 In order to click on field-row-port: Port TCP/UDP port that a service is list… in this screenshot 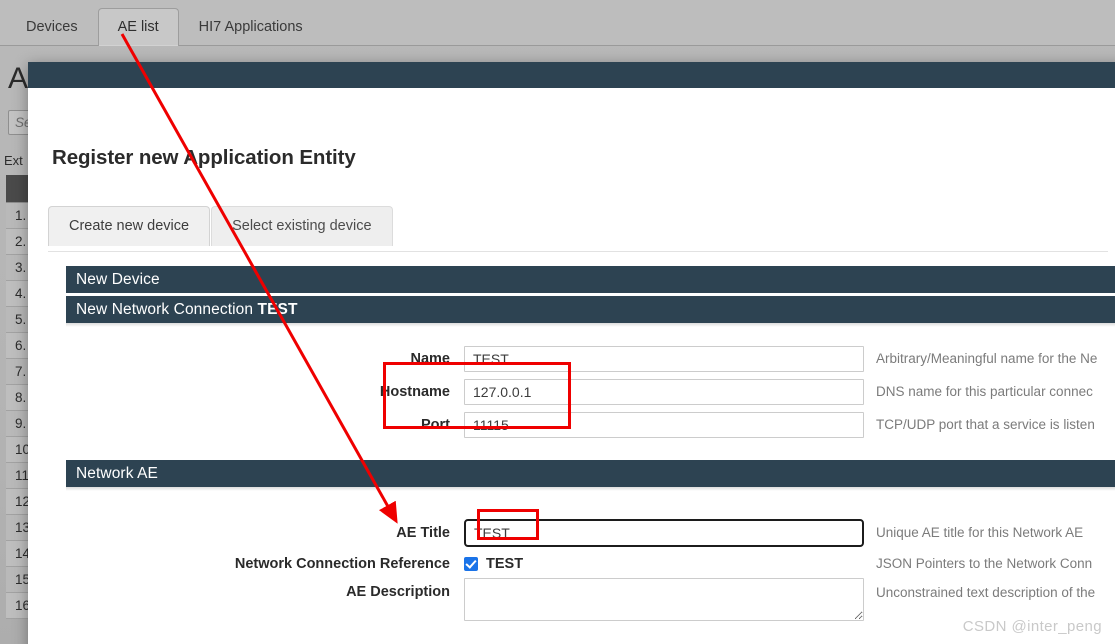, I will do `click(590, 425)`.